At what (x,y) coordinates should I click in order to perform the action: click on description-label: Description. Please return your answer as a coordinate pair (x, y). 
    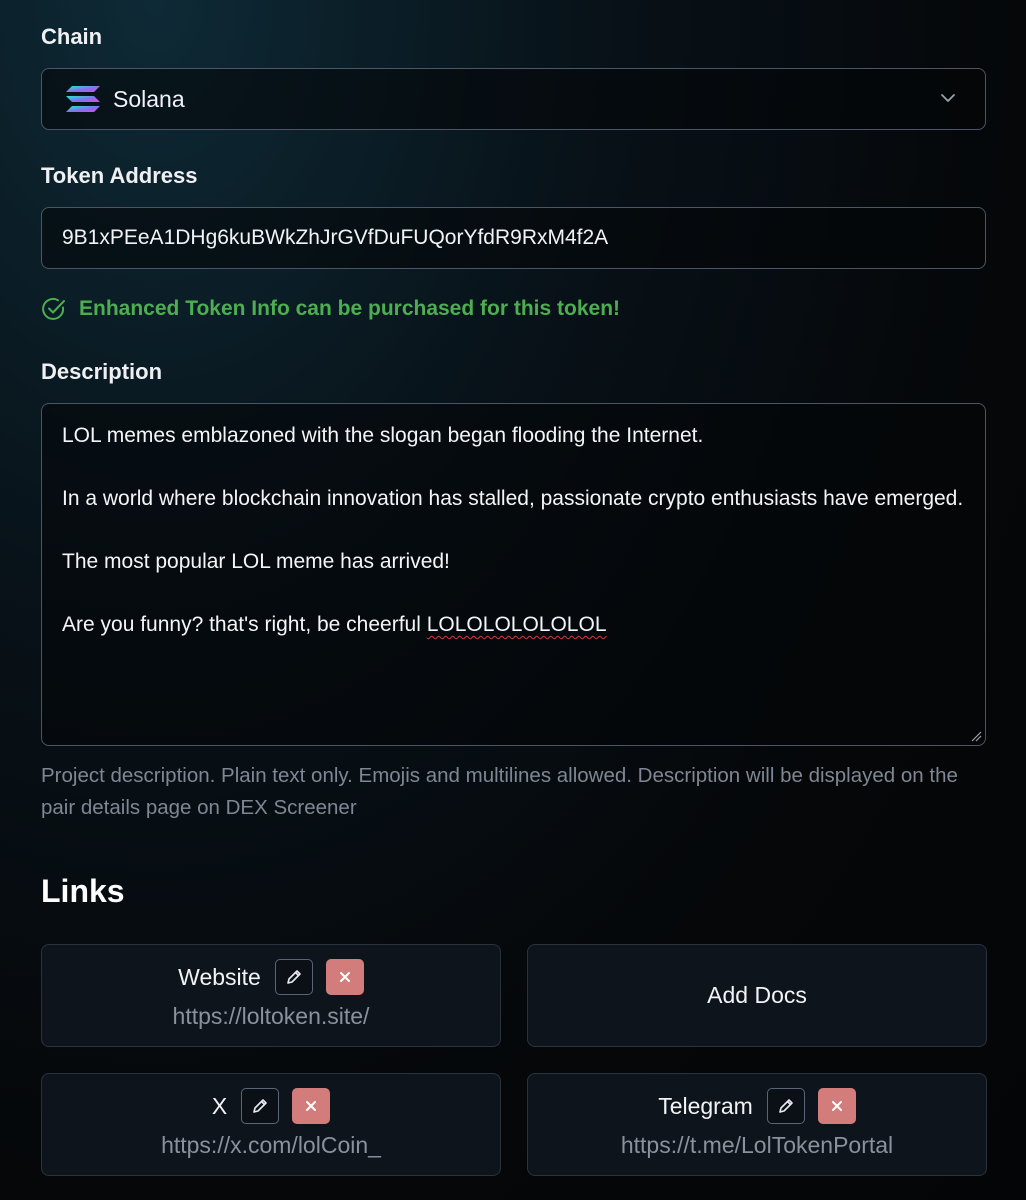
    Looking at the image, I should click on (102, 371).